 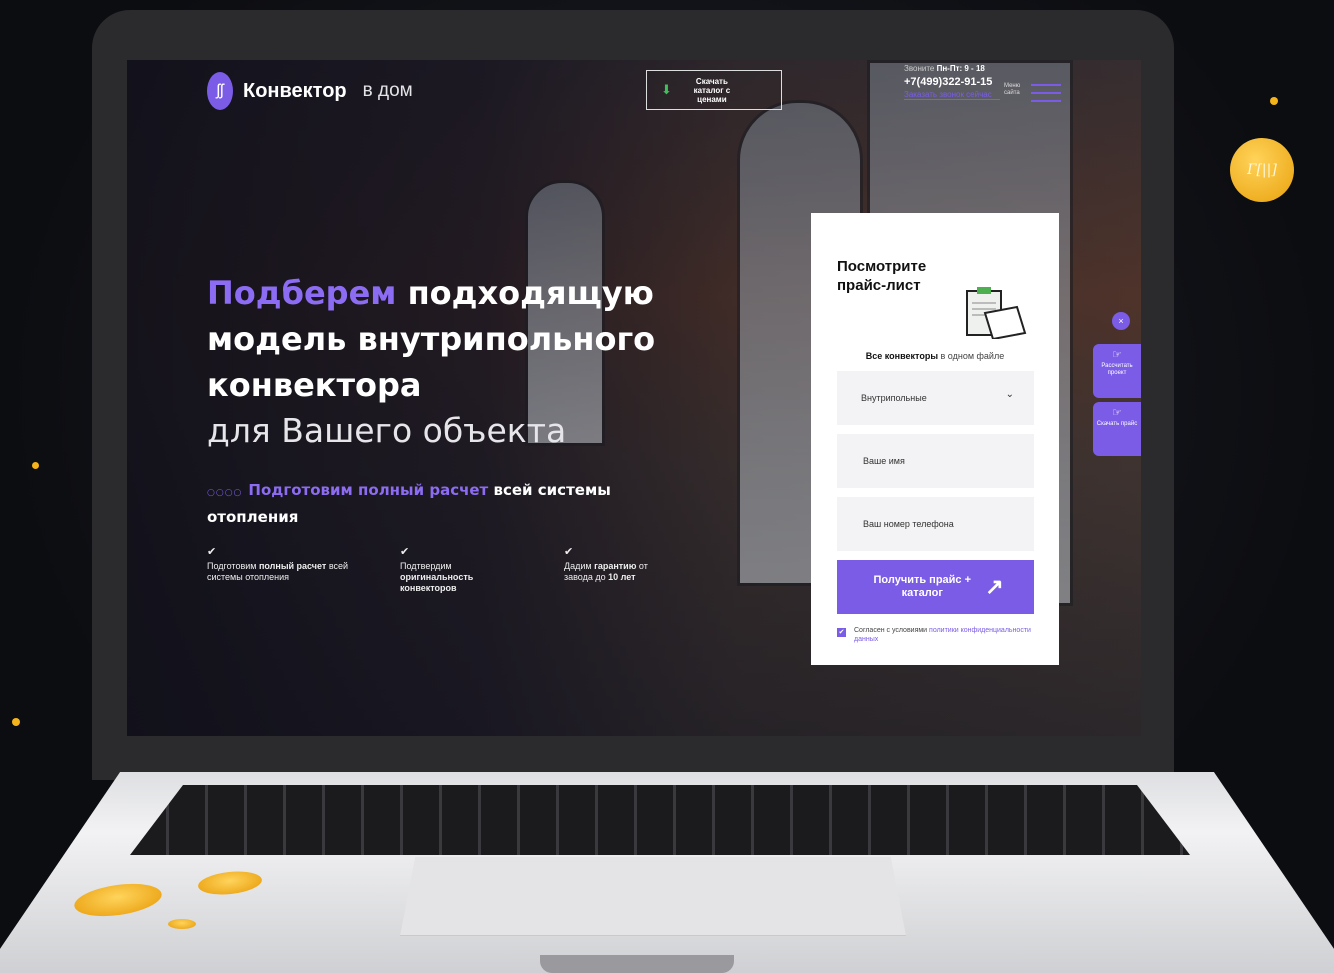 I want to click on tab-label: Рассчитать проект, so click(x=1117, y=369).